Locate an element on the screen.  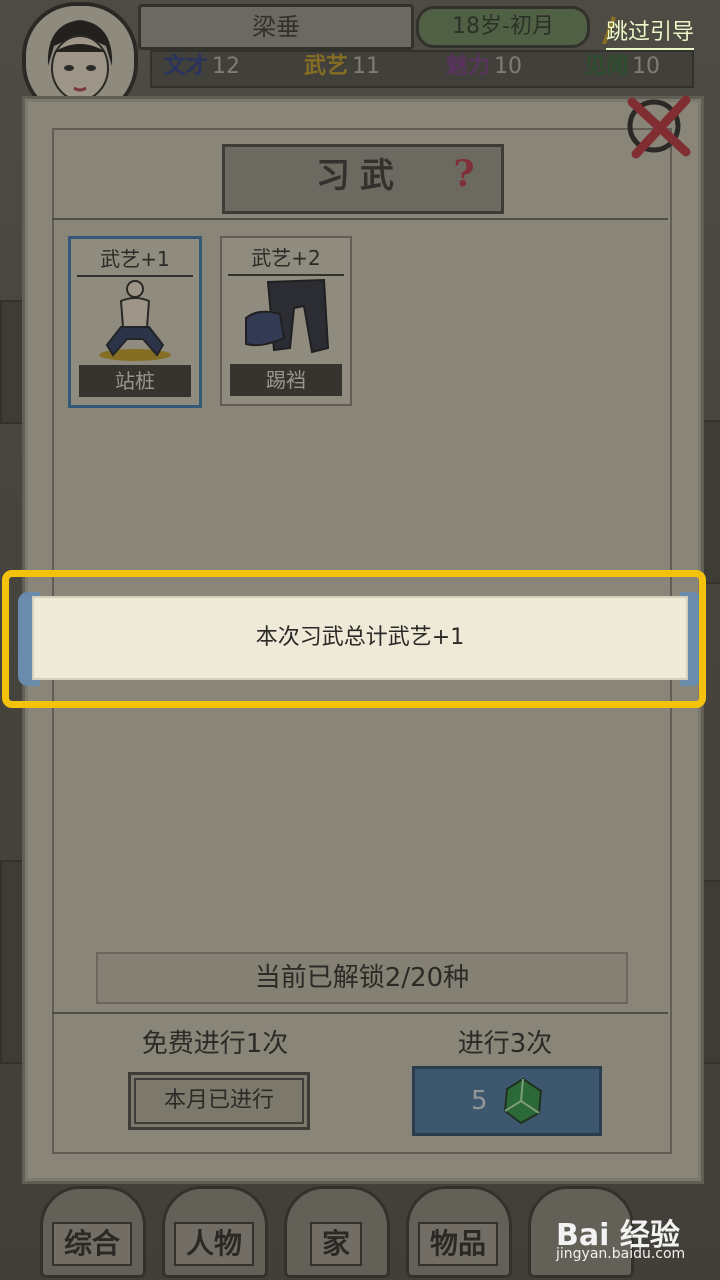
watermark-url: jingyan.baidu.com is located at coordinates (621, 1254).